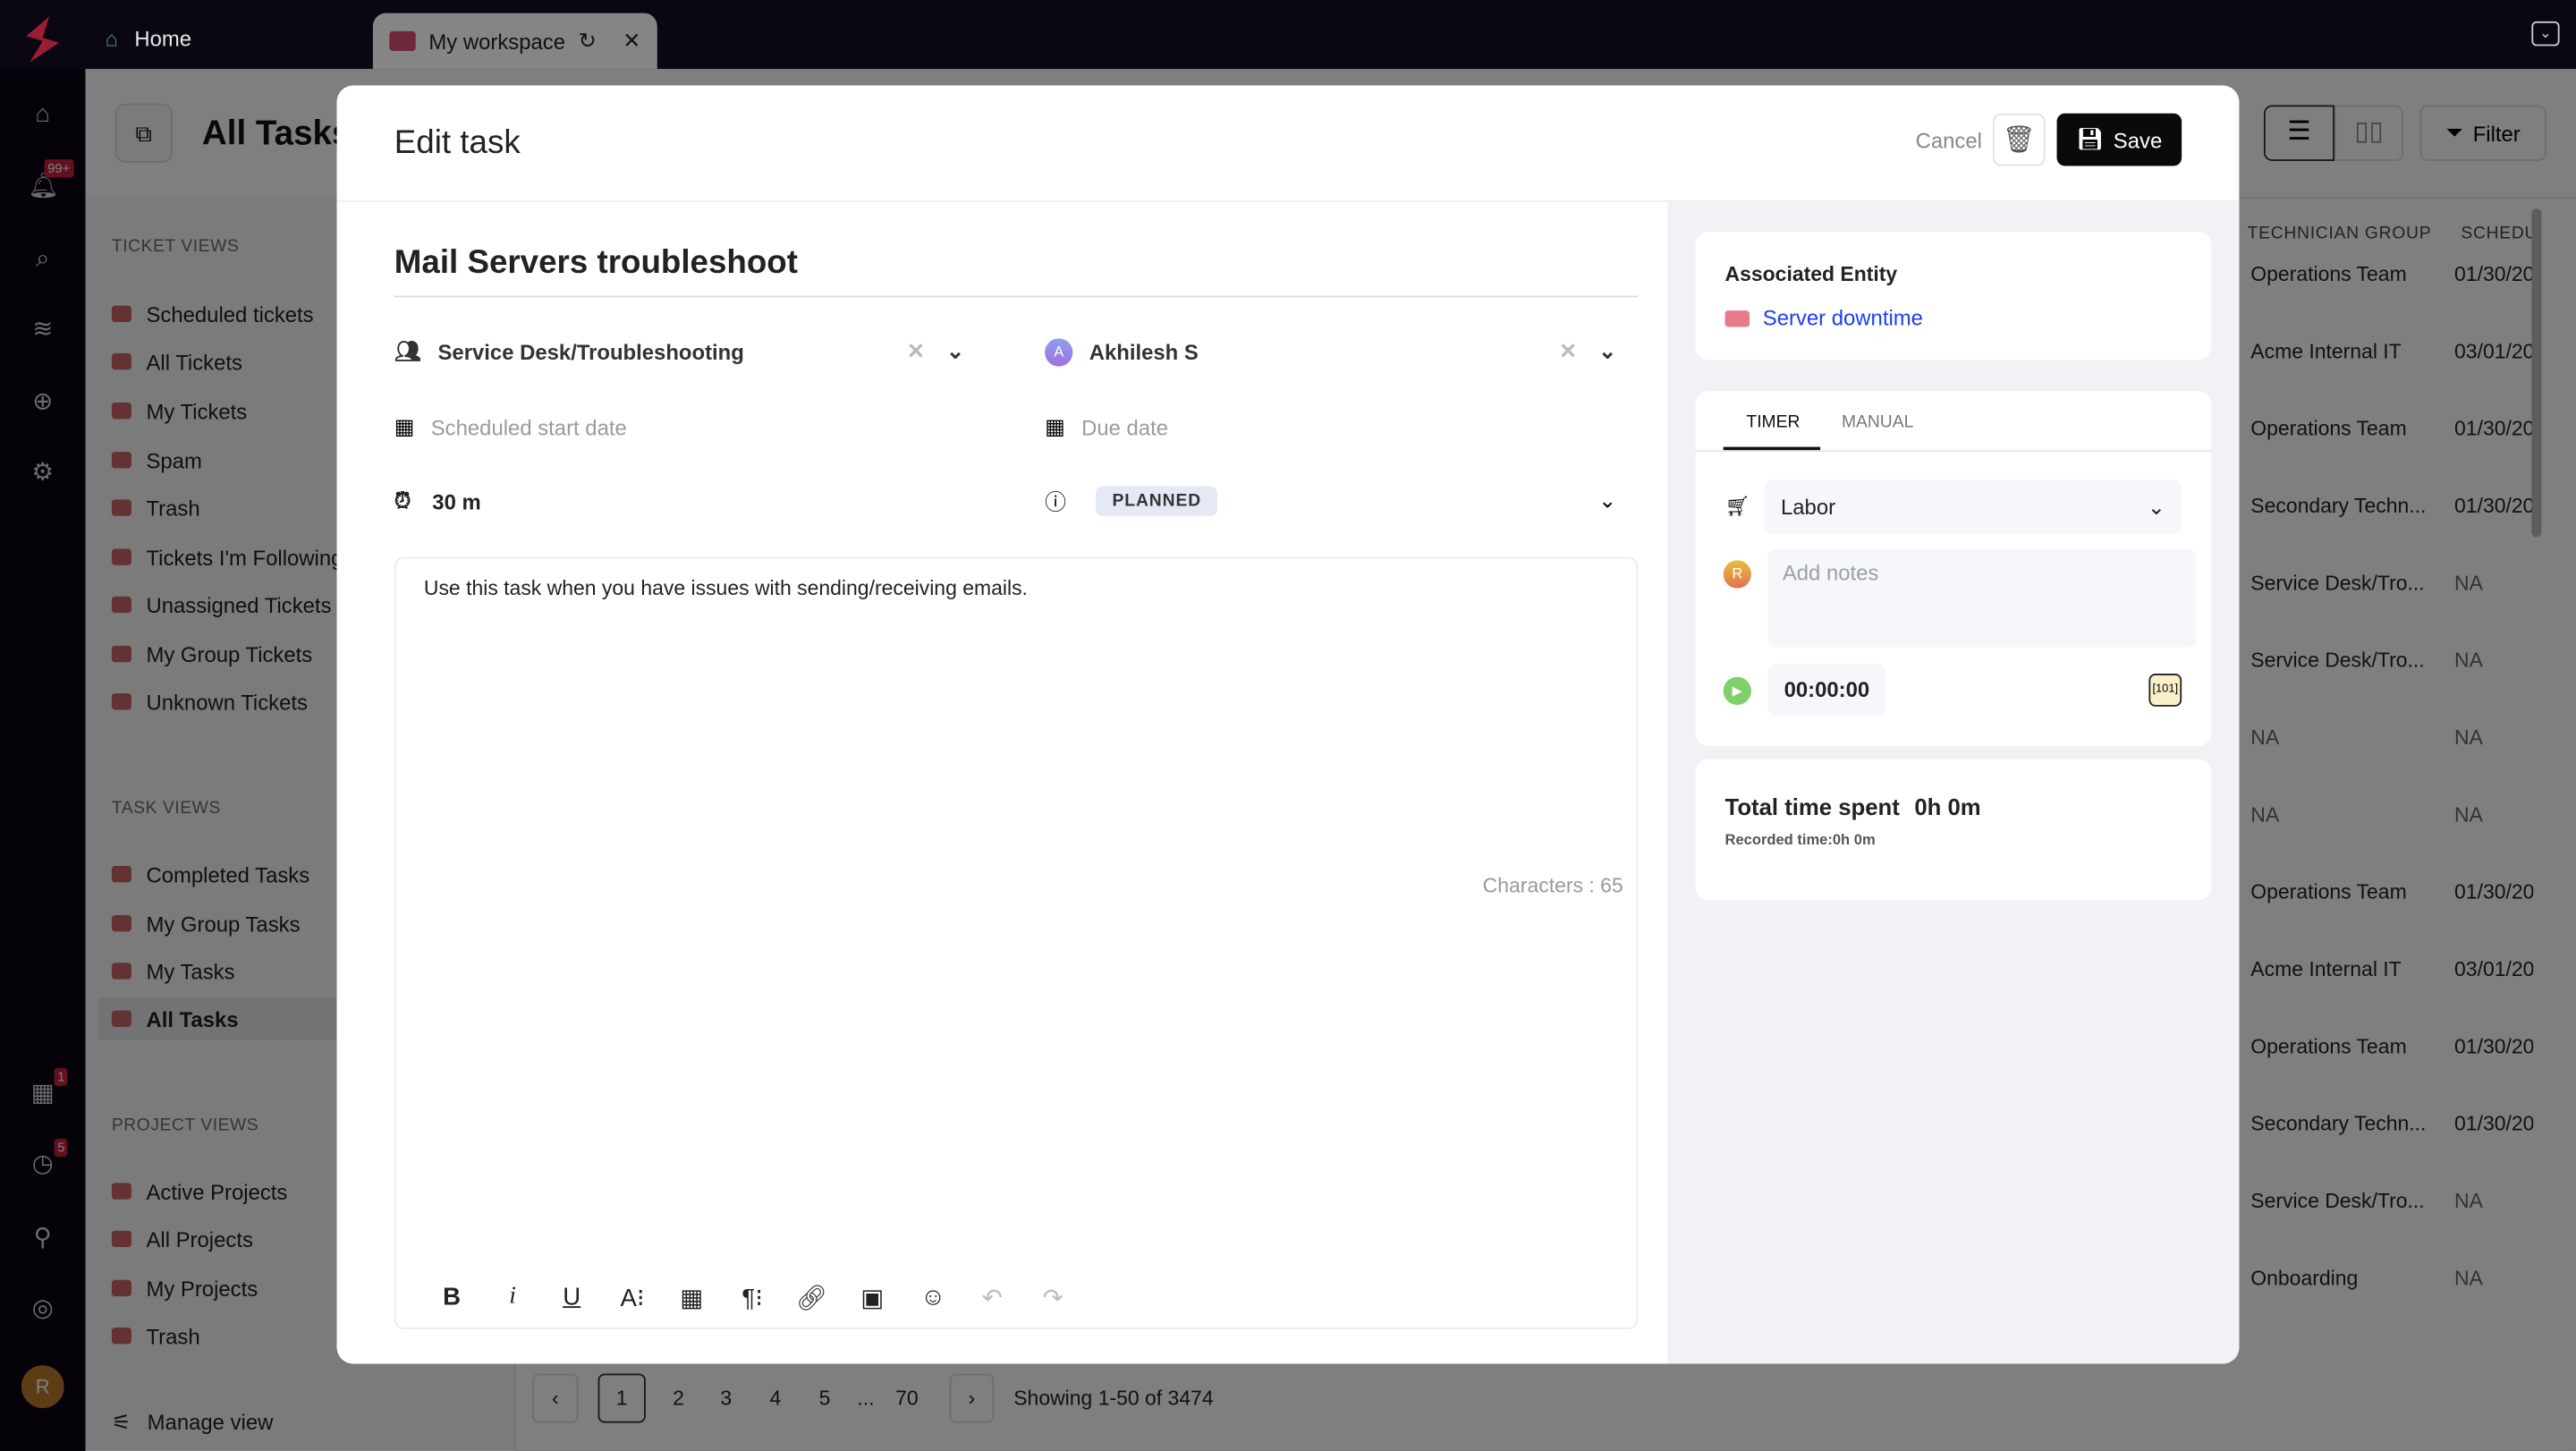  Describe the element at coordinates (1568, 351) in the screenshot. I see `clear-assignee-icon: ✕` at that location.